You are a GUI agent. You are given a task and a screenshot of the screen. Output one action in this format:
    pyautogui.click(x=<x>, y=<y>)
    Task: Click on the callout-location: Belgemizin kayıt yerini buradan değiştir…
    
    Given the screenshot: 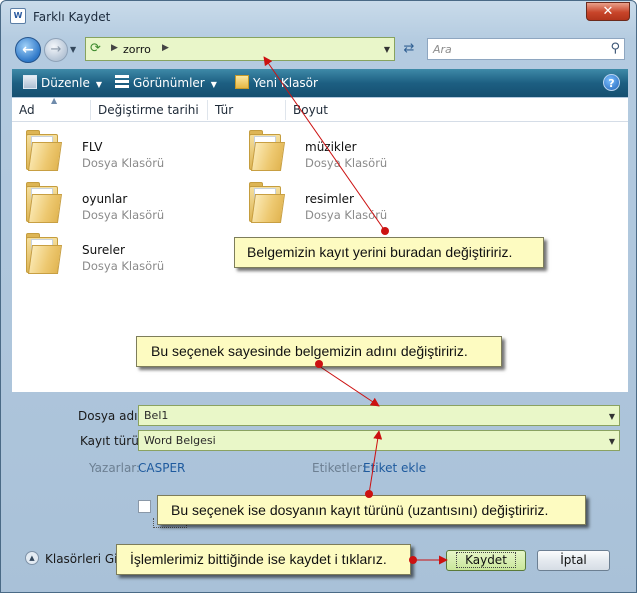 What is the action you would take?
    pyautogui.click(x=389, y=252)
    